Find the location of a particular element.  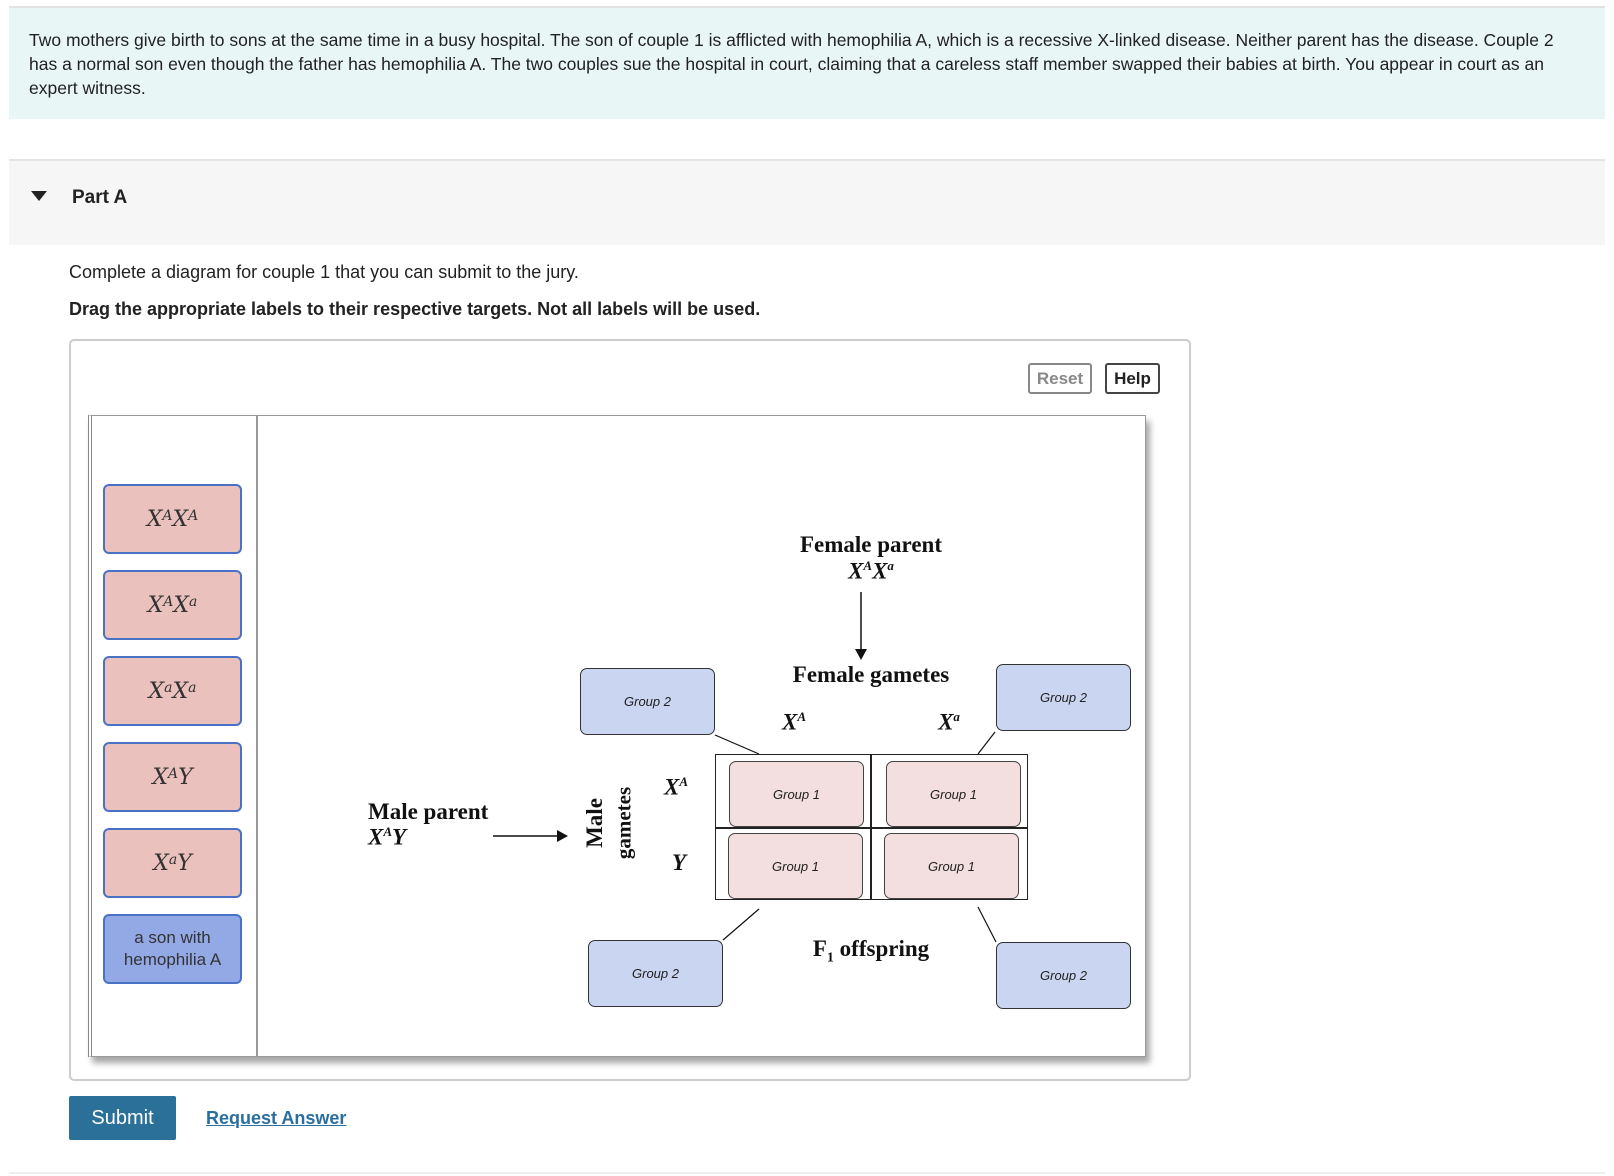

f1-text: F is located at coordinates (819, 948).